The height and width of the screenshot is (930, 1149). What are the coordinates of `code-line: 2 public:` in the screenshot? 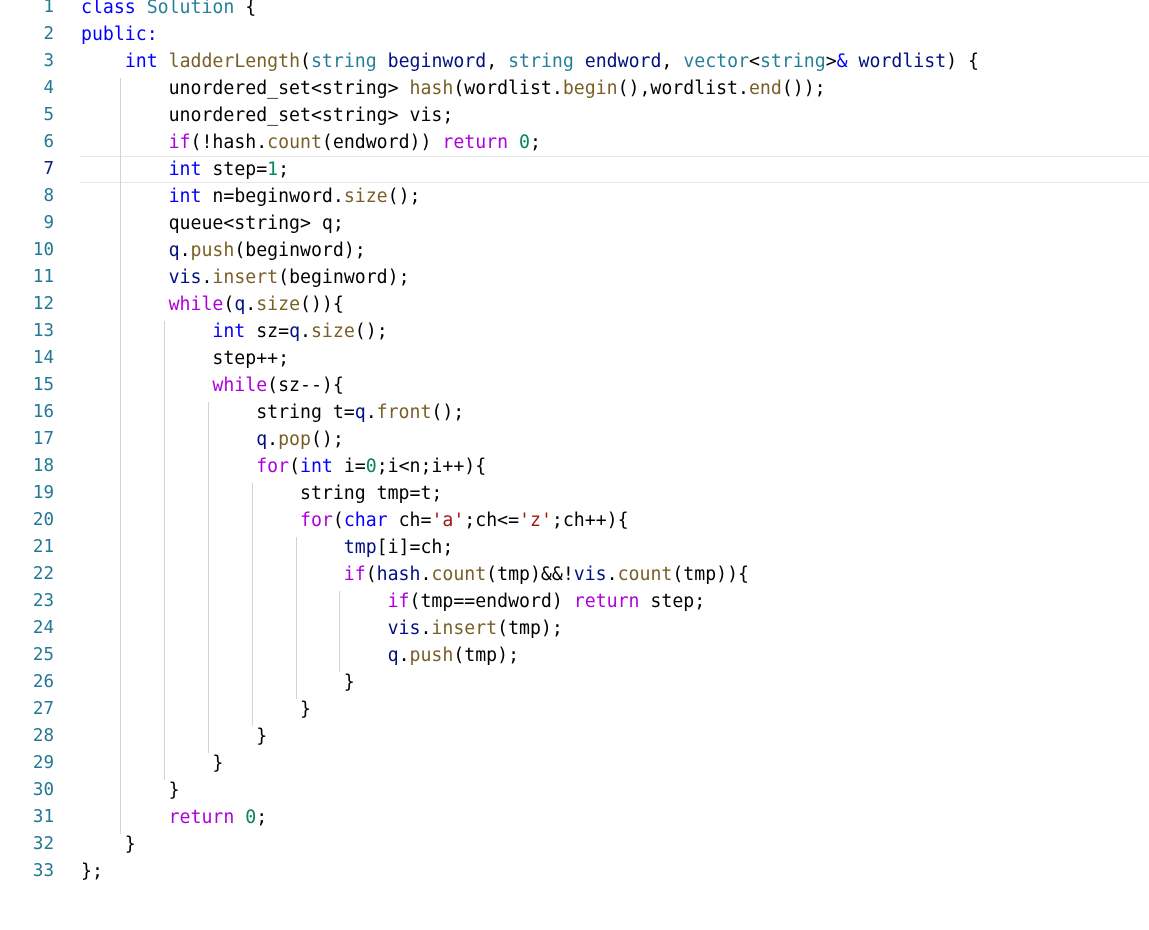 It's located at (574, 34).